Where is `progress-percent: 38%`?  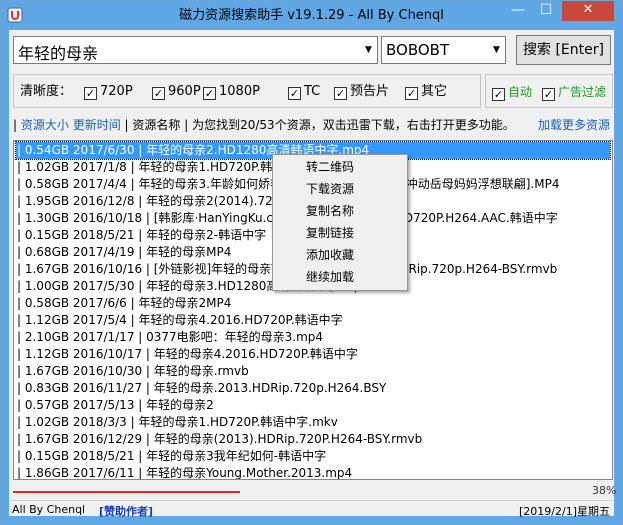
progress-percent: 38% is located at coordinates (604, 490).